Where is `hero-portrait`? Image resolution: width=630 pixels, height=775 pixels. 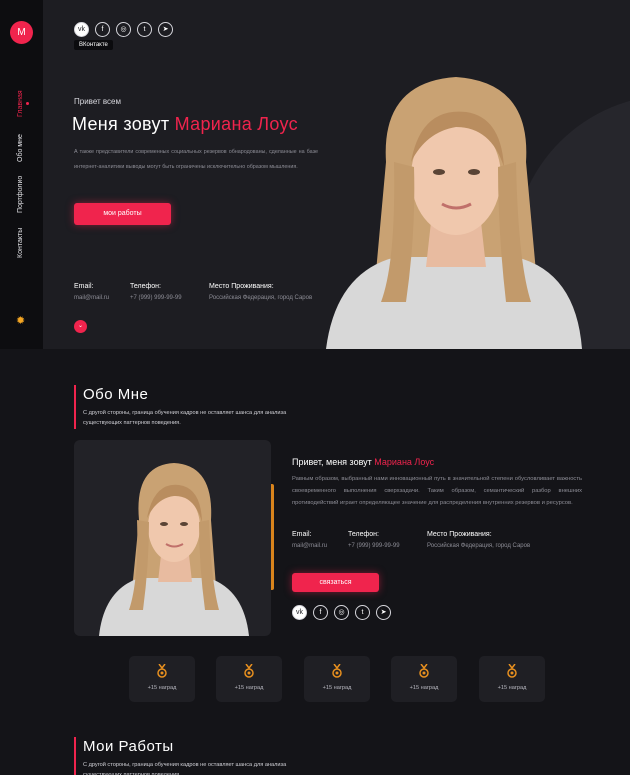
hero-portrait is located at coordinates (454, 213).